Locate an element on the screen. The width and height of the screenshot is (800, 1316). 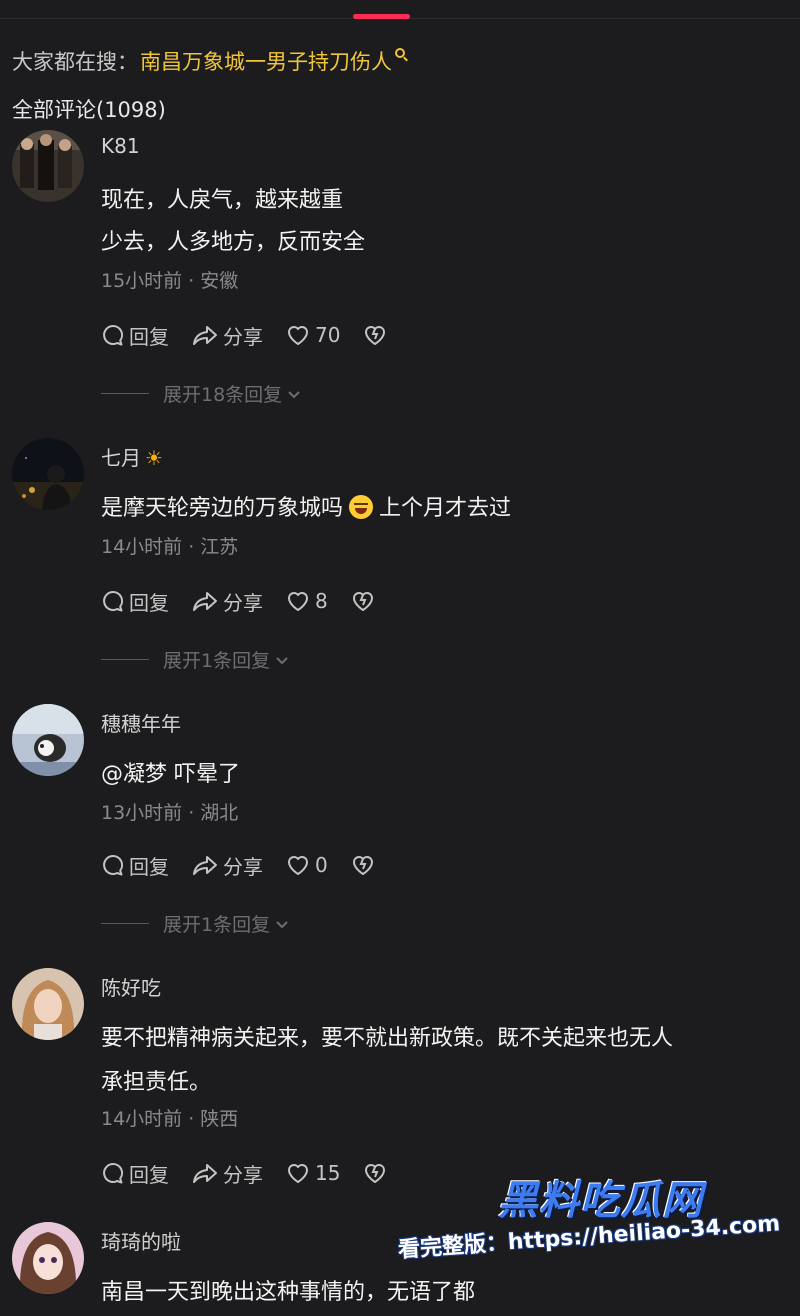
watermark: 黑料吃瓜网 看完整版：https://heiliao-34.com is located at coordinates (598, 1230).